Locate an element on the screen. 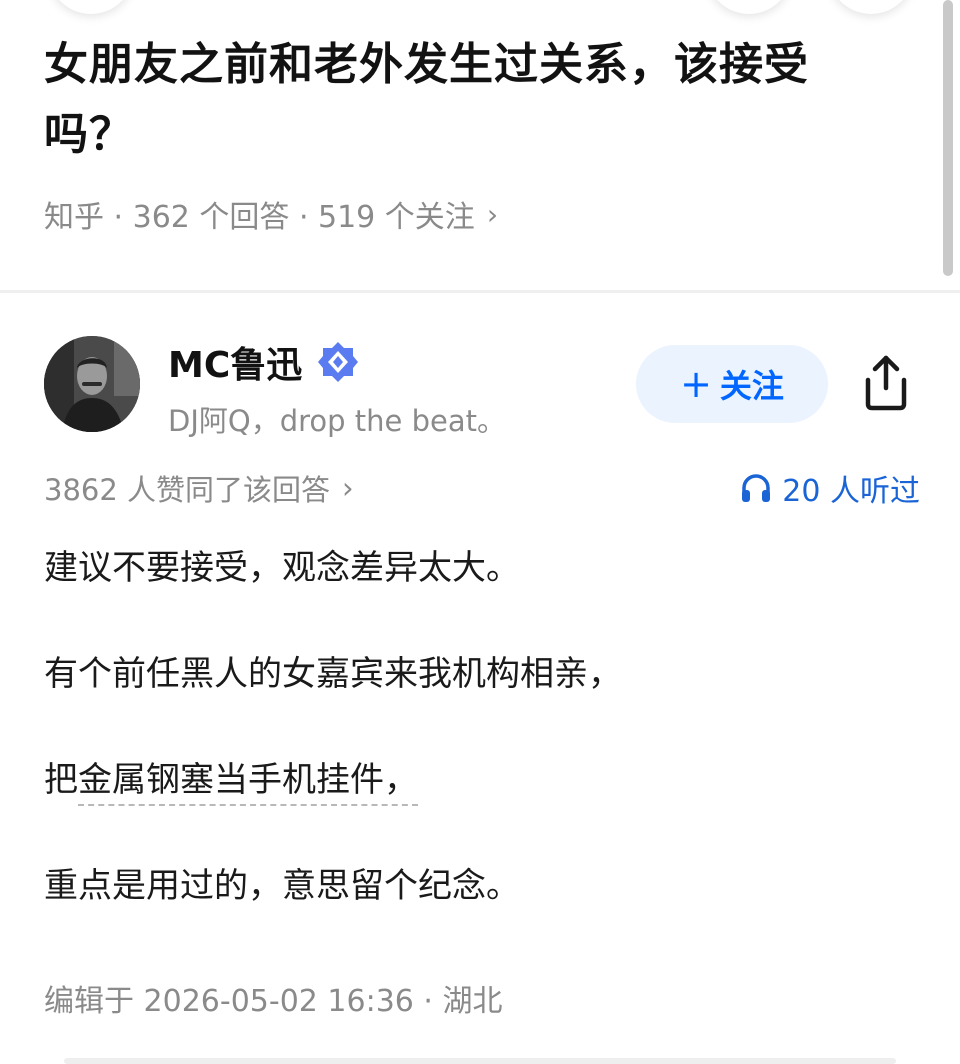 The height and width of the screenshot is (1064, 960). answer-text: 把 is located at coordinates (61, 780).